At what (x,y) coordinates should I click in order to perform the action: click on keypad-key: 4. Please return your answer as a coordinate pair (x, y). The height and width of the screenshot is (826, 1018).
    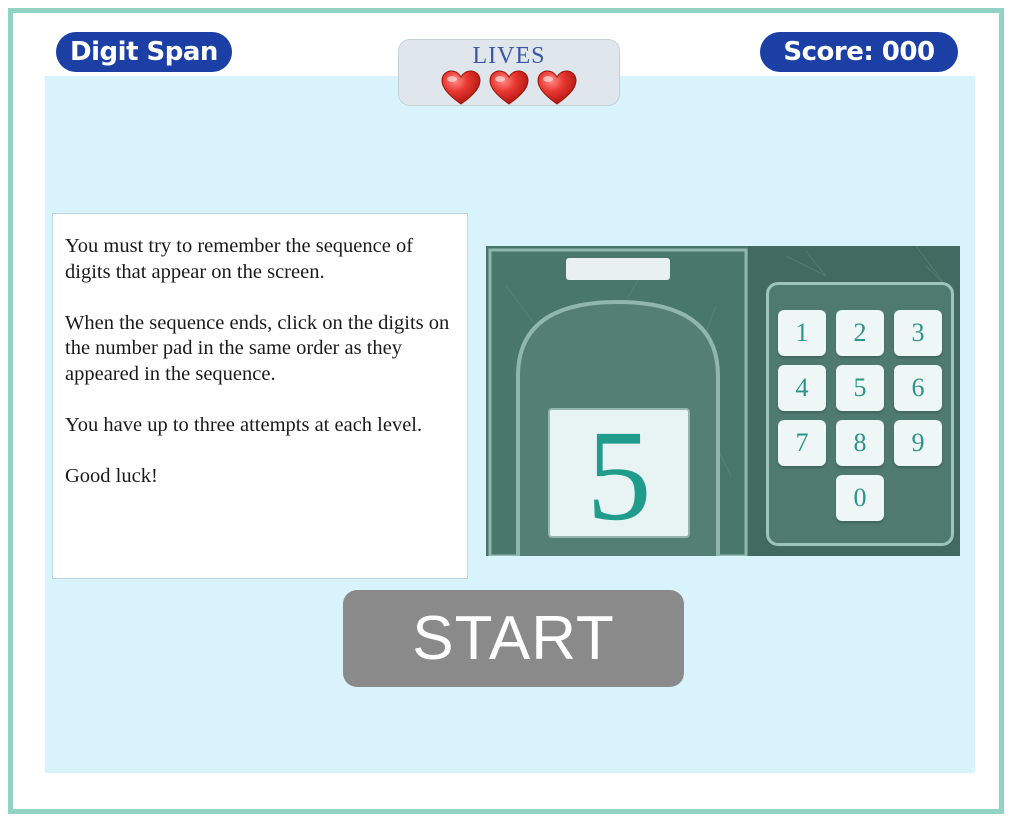
    Looking at the image, I should click on (802, 388).